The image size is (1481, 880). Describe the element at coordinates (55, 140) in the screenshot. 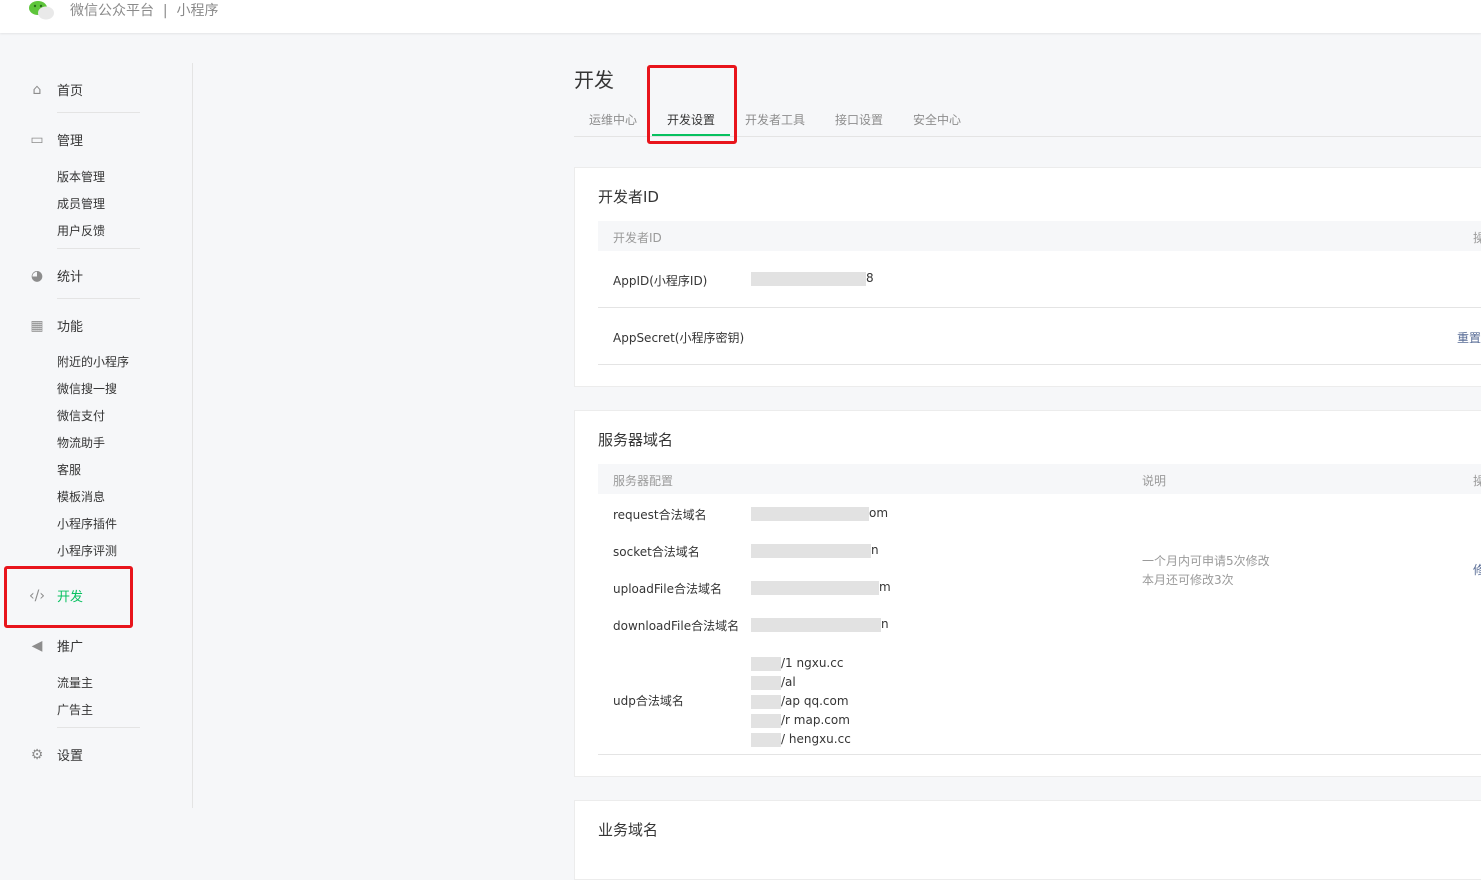

I see `sidebar-item-manage: ▭ 管理` at that location.